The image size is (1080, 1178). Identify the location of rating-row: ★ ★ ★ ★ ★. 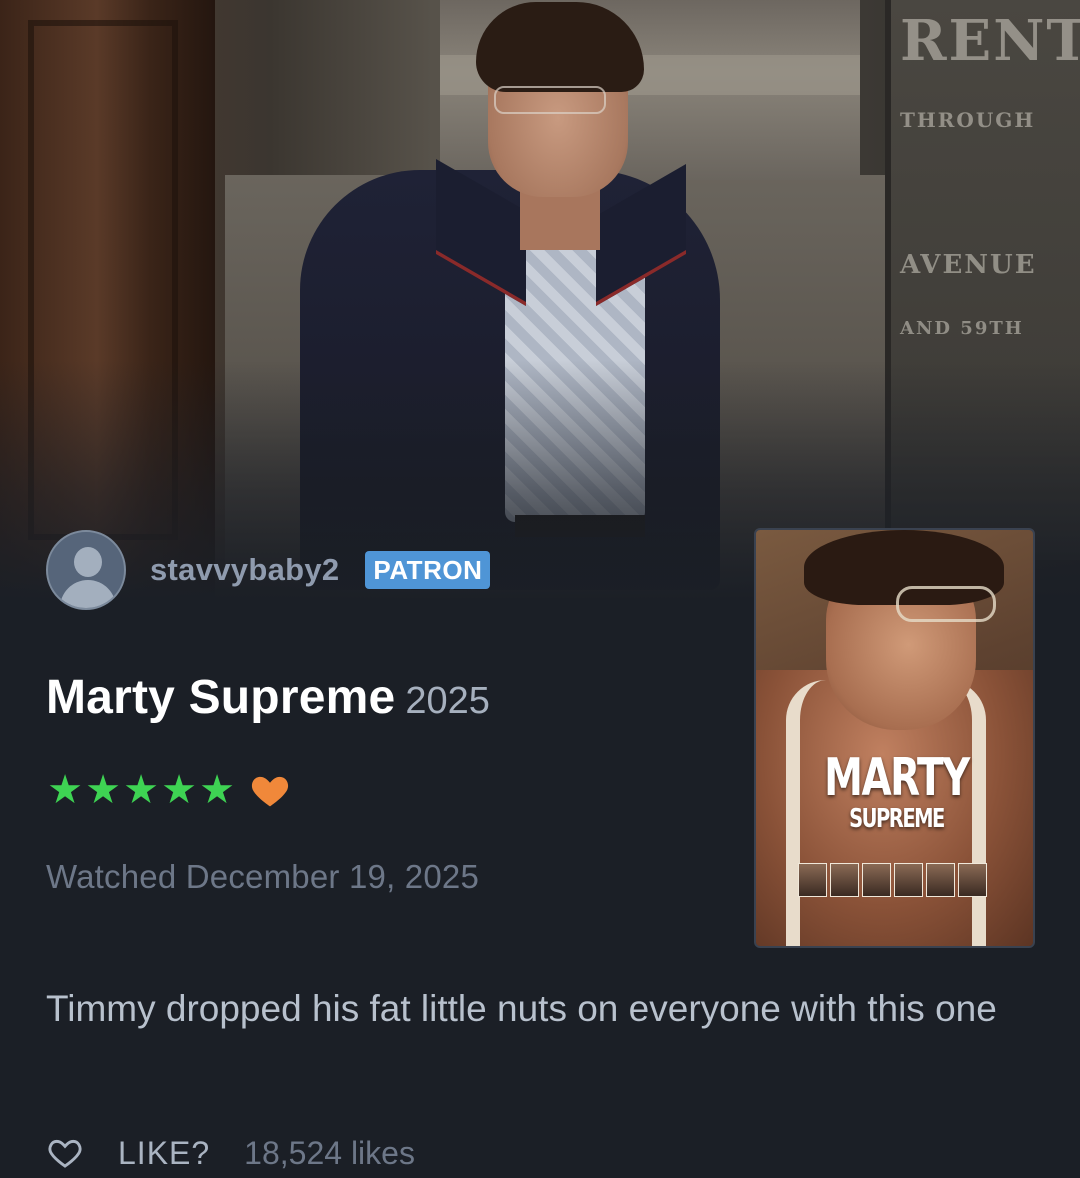
(168, 790).